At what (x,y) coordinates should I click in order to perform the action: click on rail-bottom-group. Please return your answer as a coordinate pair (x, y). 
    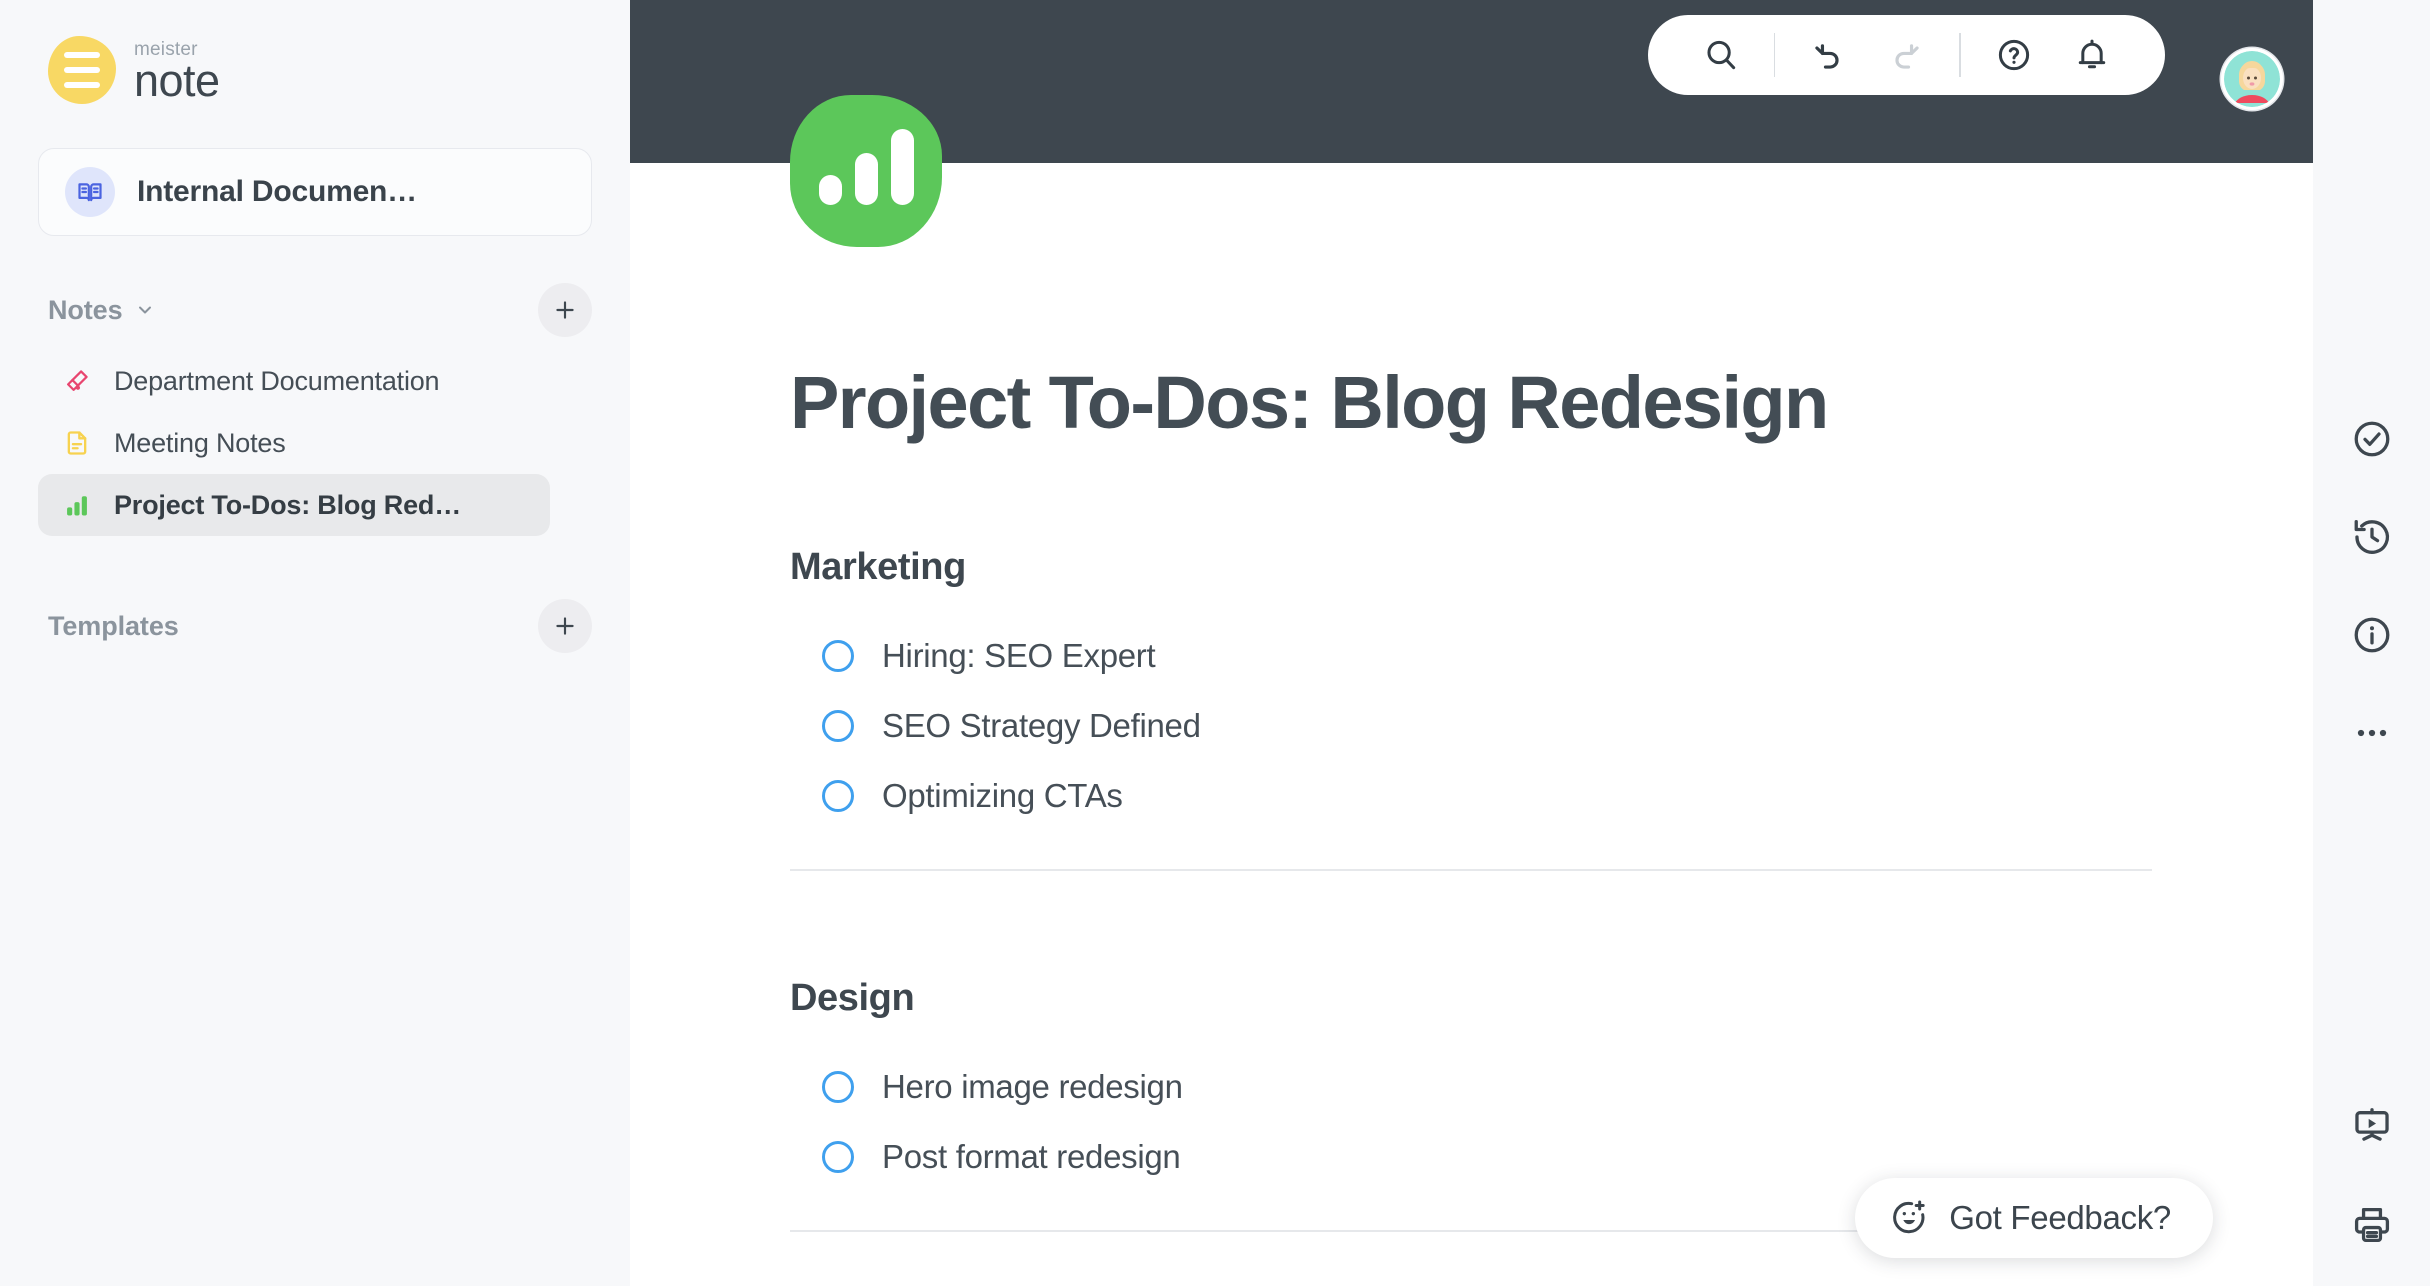
    Looking at the image, I should click on (2371, 1166).